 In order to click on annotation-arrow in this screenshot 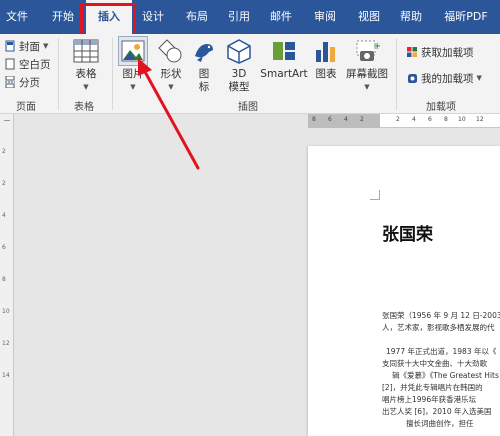, I will do `click(169, 114)`.